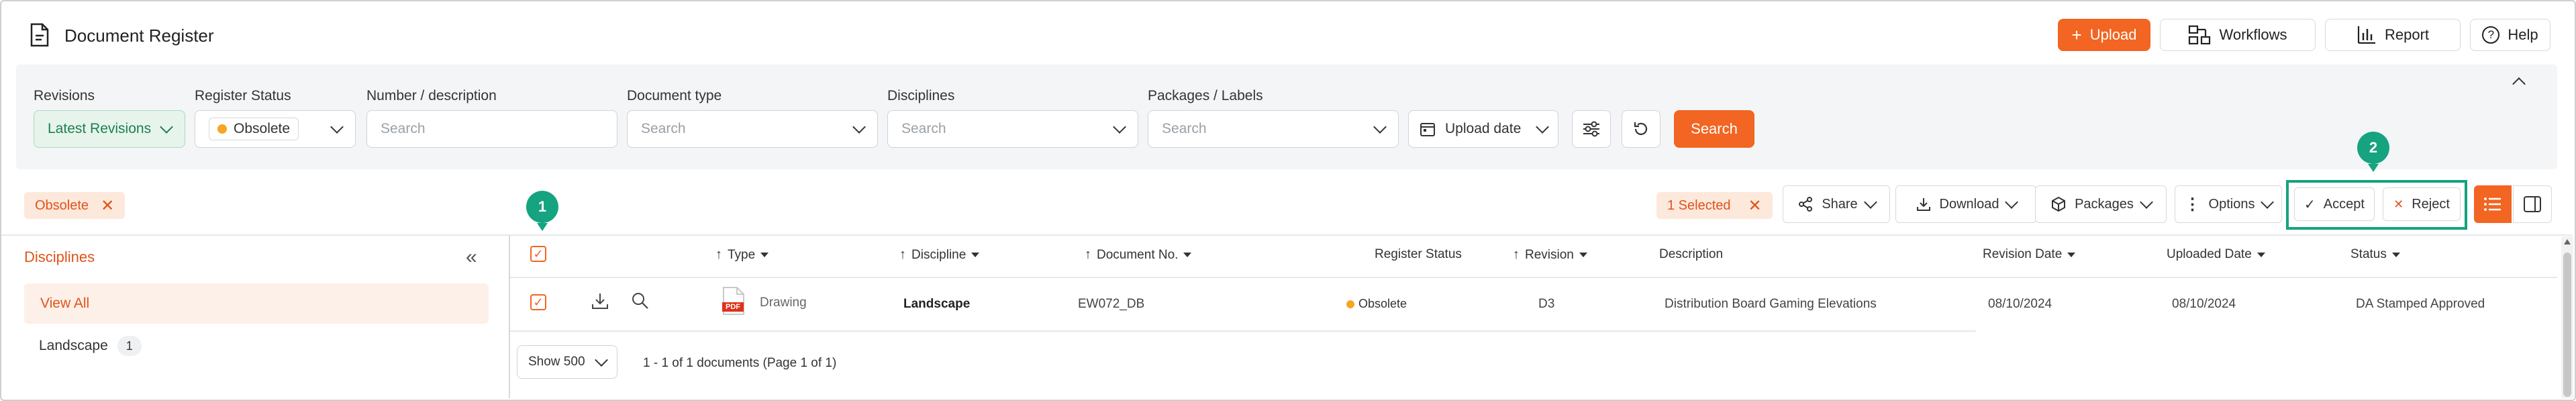 The image size is (2576, 401). I want to click on bar-chart-icon, so click(2366, 35).